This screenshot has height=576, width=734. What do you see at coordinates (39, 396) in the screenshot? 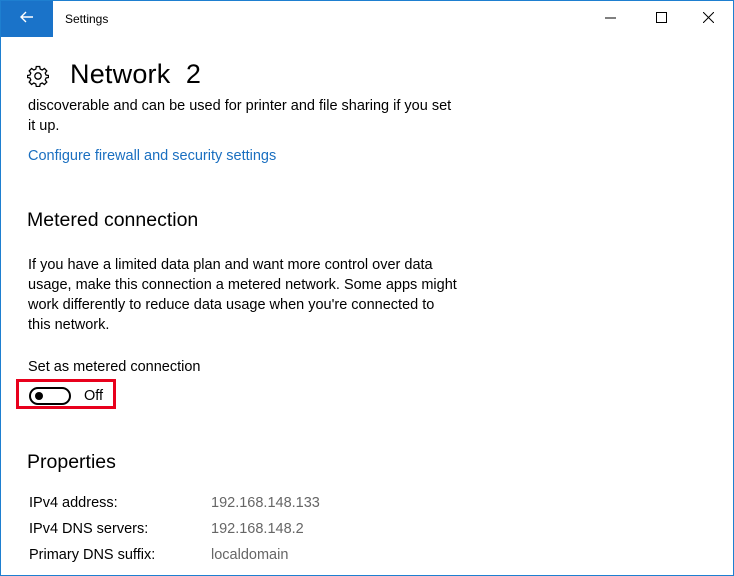
I see `toggle-knob` at bounding box center [39, 396].